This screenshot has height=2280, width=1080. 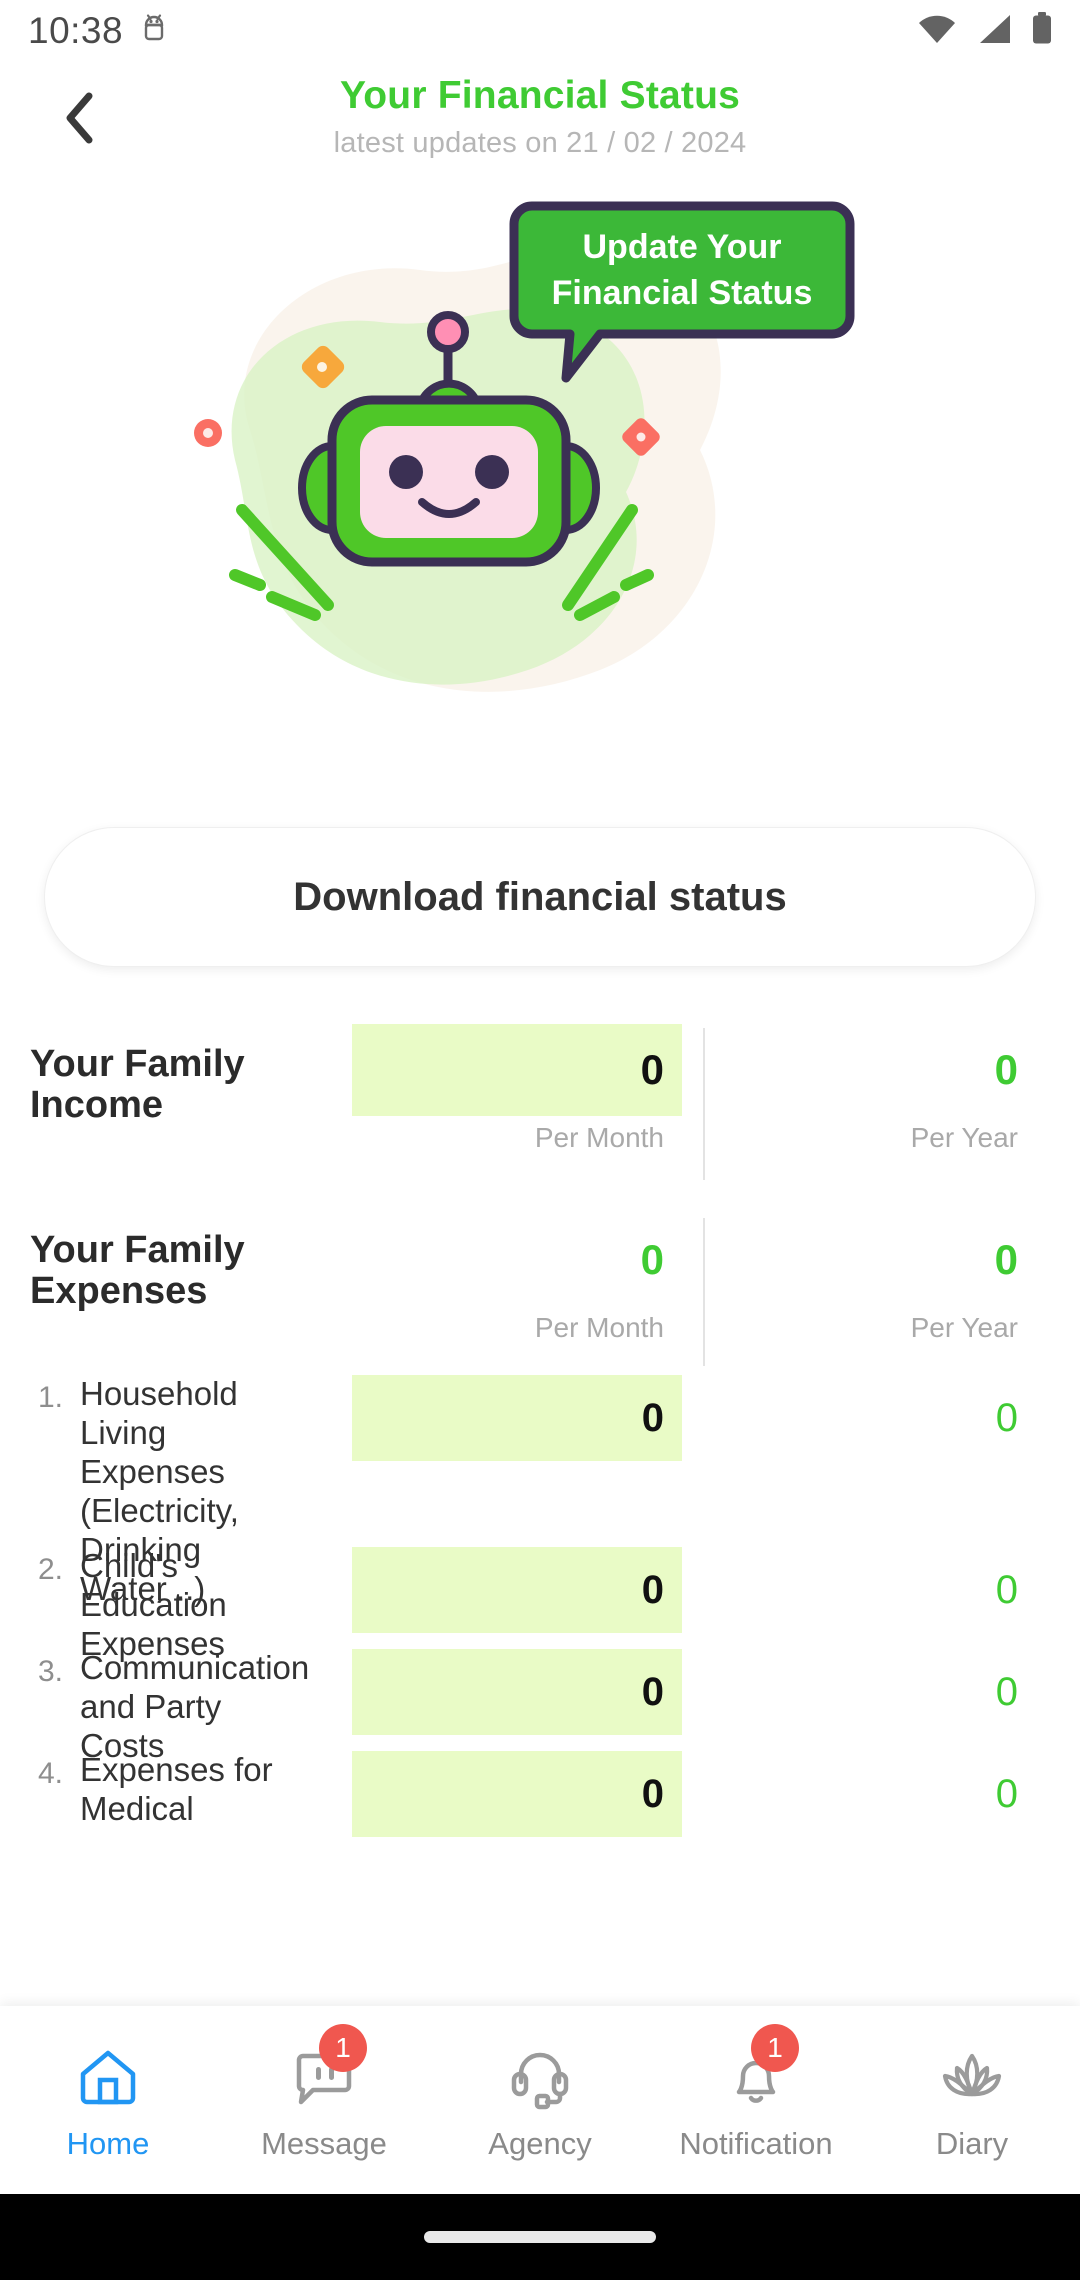 What do you see at coordinates (153, 1604) in the screenshot?
I see `expense-item-2-name: Child's Education Expenses` at bounding box center [153, 1604].